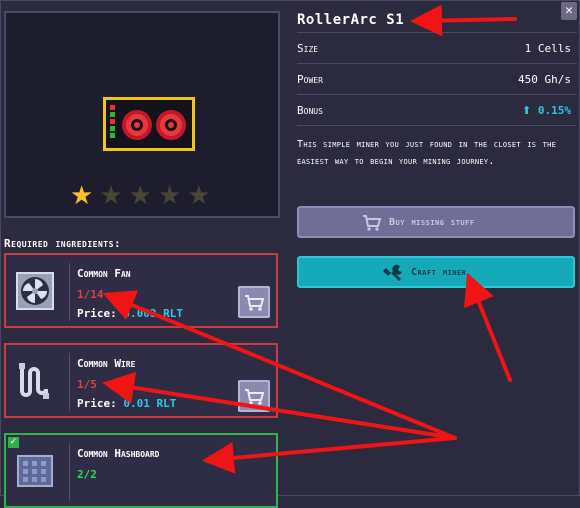 The image size is (580, 508). What do you see at coordinates (488, 327) in the screenshot?
I see `arrow-to-craft` at bounding box center [488, 327].